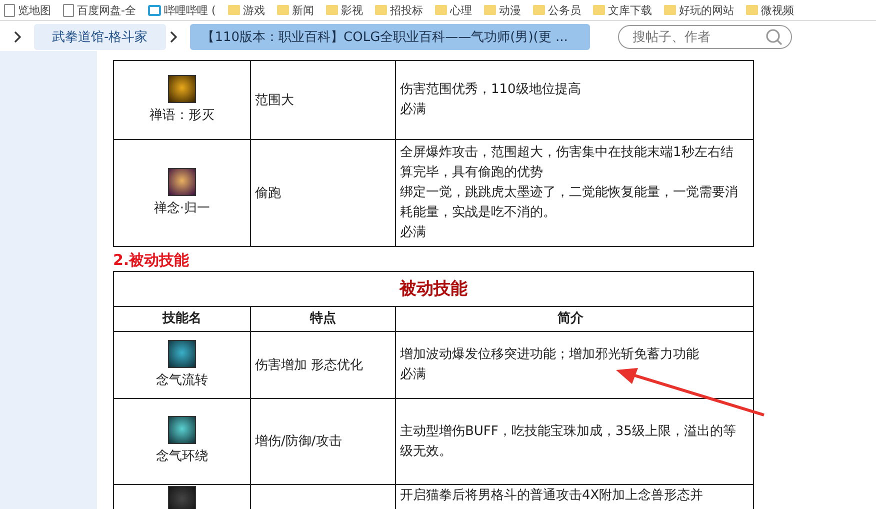 The width and height of the screenshot is (876, 509). What do you see at coordinates (705, 37) in the screenshot?
I see `search-field: 搜帖子、作者` at bounding box center [705, 37].